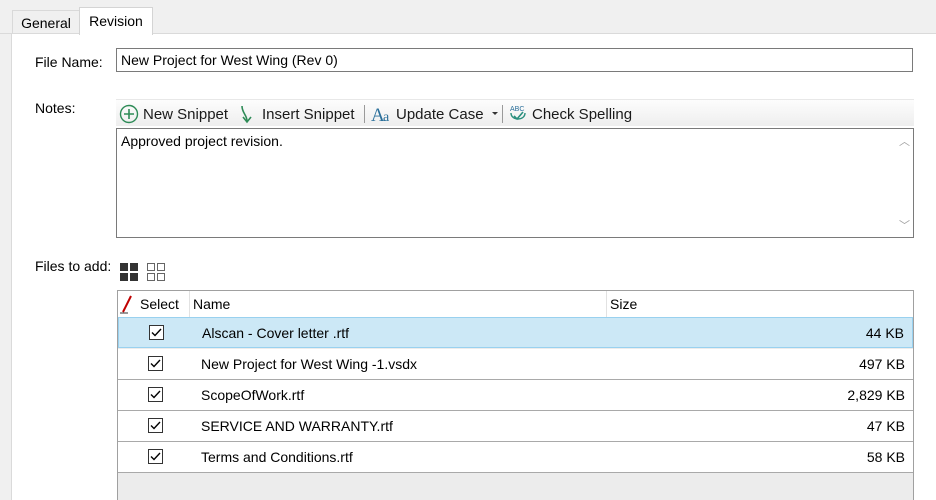 The width and height of the screenshot is (936, 500). I want to click on new-snippet-label: New Snippet, so click(186, 114).